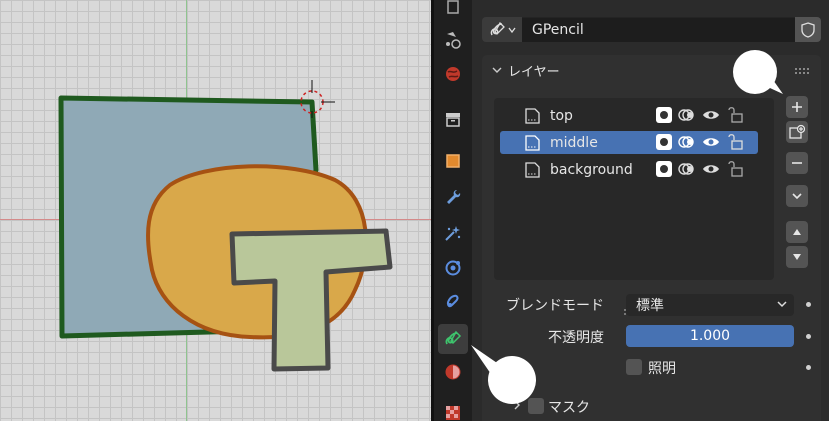 This screenshot has height=421, width=829. I want to click on move-up-icon, so click(797, 232).